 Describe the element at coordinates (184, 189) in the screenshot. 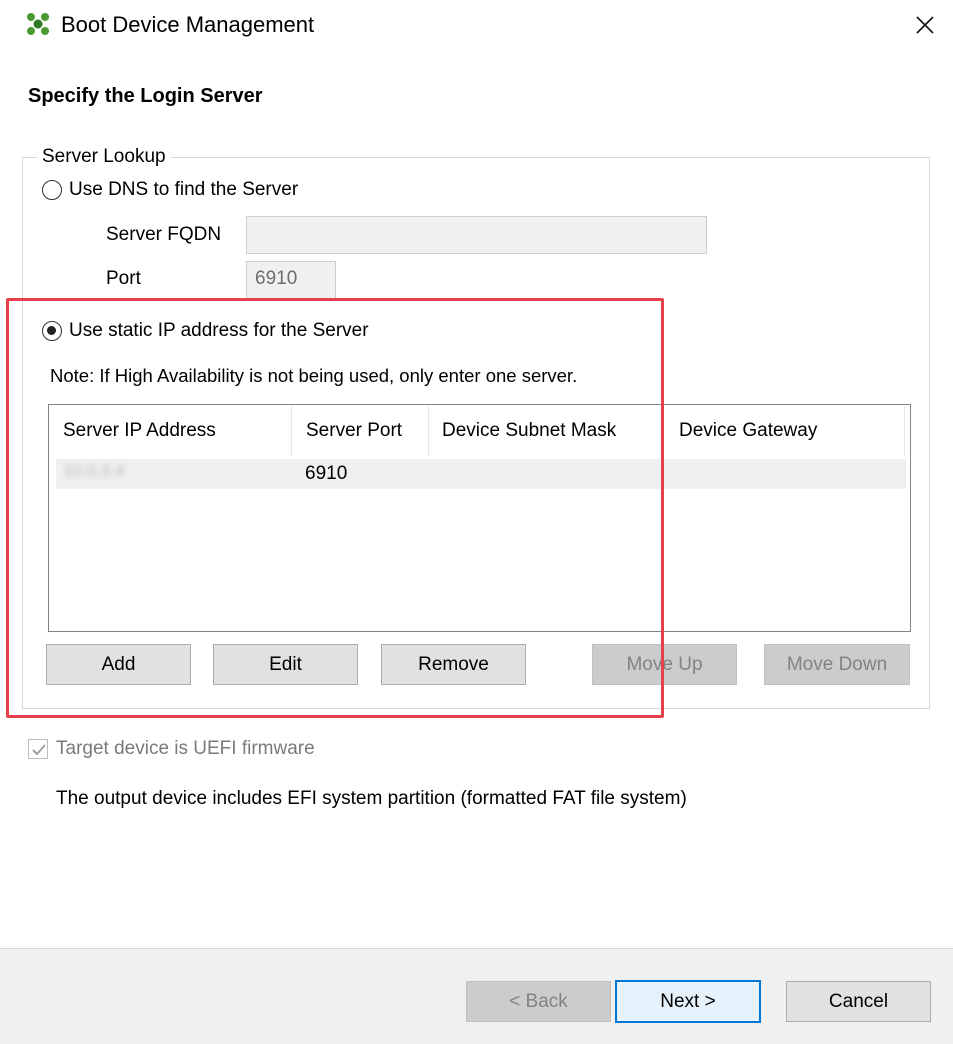

I see `dns-option-label: Use DNS to find the Server` at that location.